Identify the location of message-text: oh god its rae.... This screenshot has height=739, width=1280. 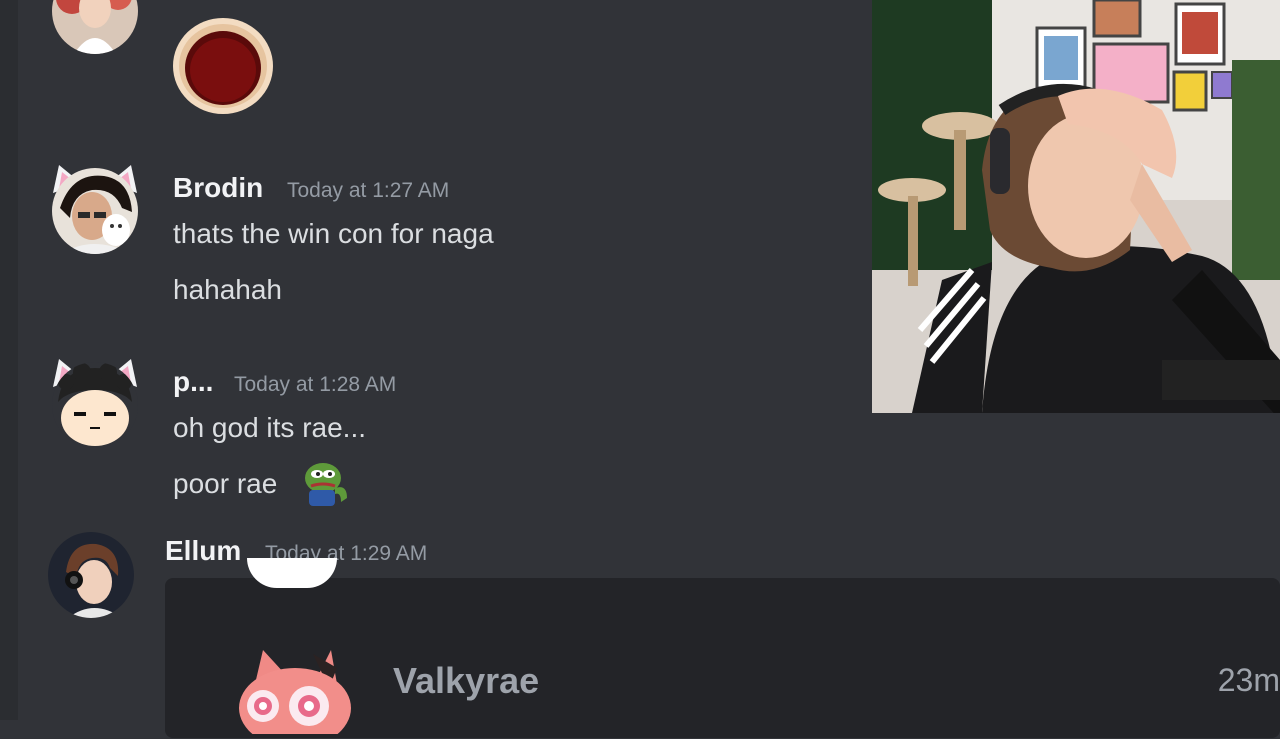
(270, 427).